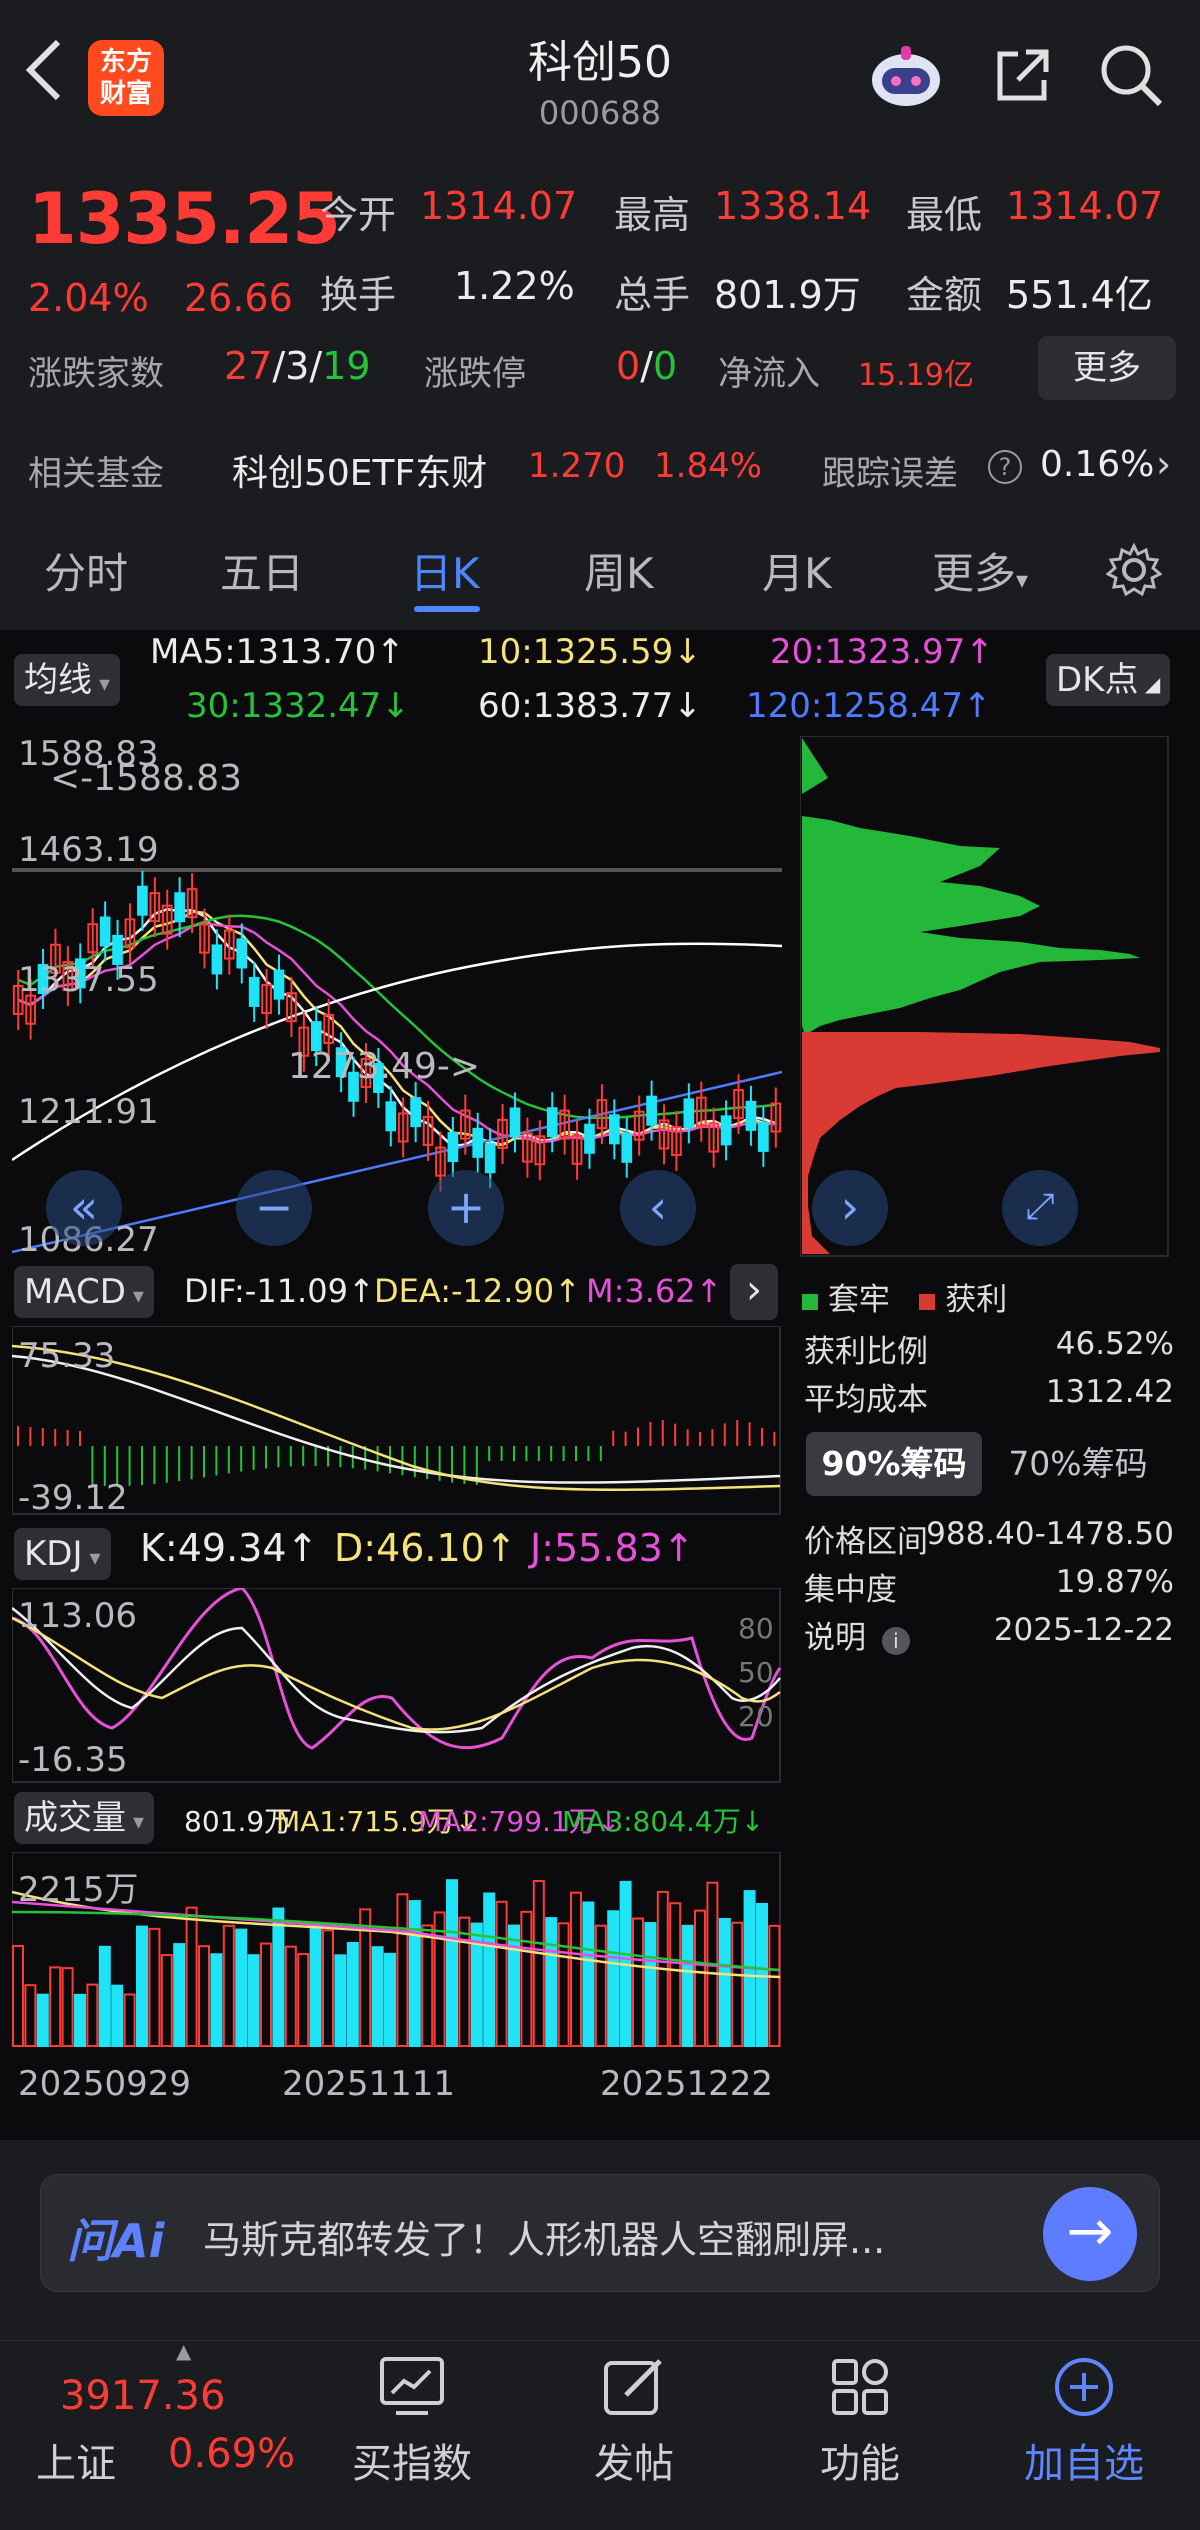 This screenshot has height=2530, width=1200. I want to click on tab-daily-k: 日K, so click(445, 570).